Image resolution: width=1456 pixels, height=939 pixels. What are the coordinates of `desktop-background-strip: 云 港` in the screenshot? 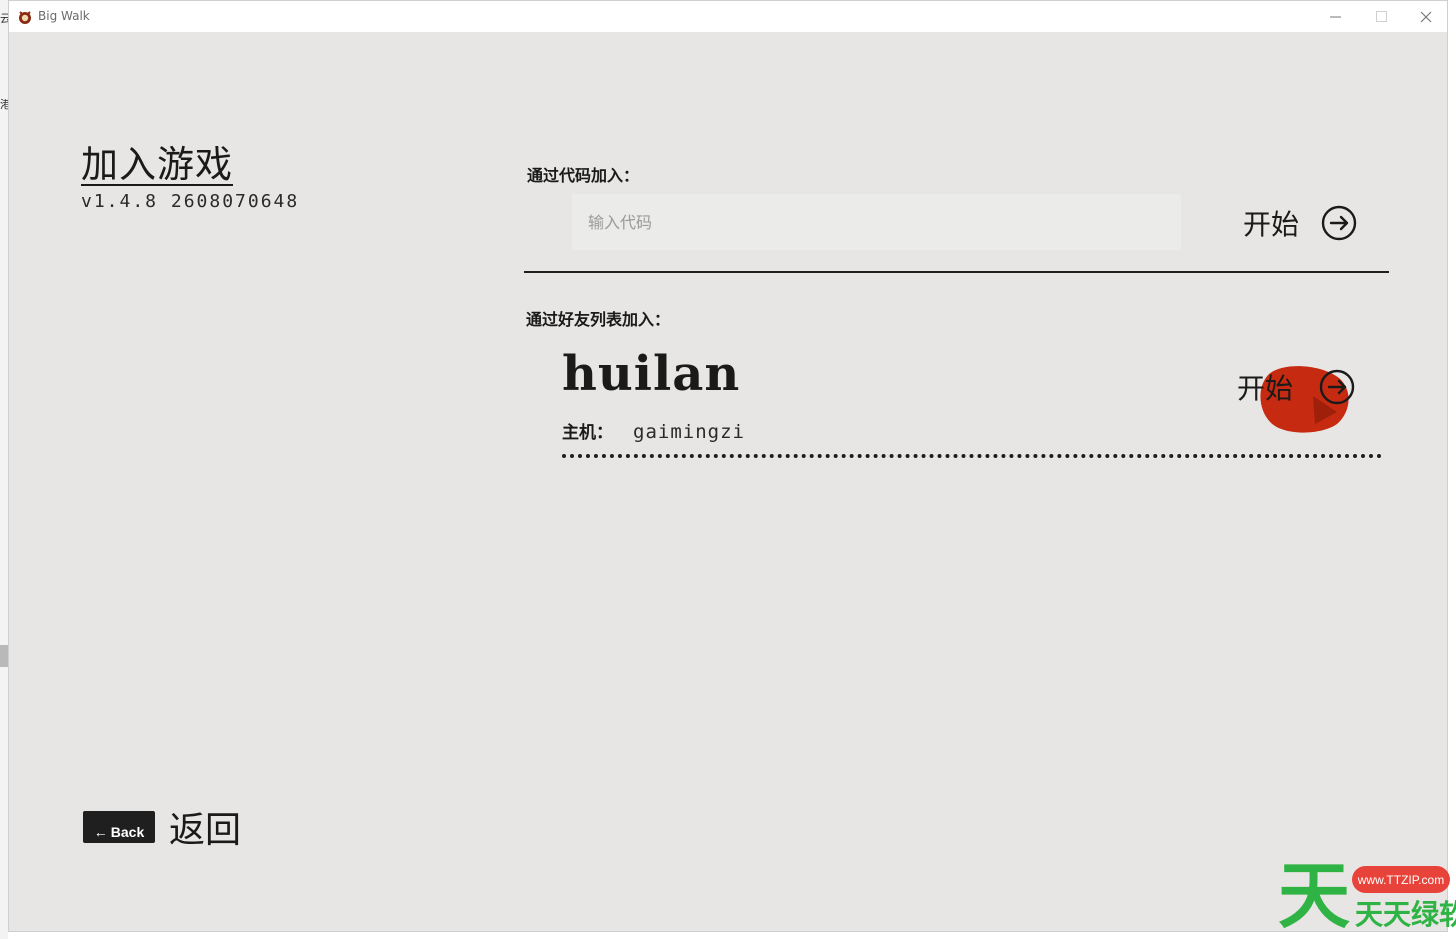 It's located at (5, 469).